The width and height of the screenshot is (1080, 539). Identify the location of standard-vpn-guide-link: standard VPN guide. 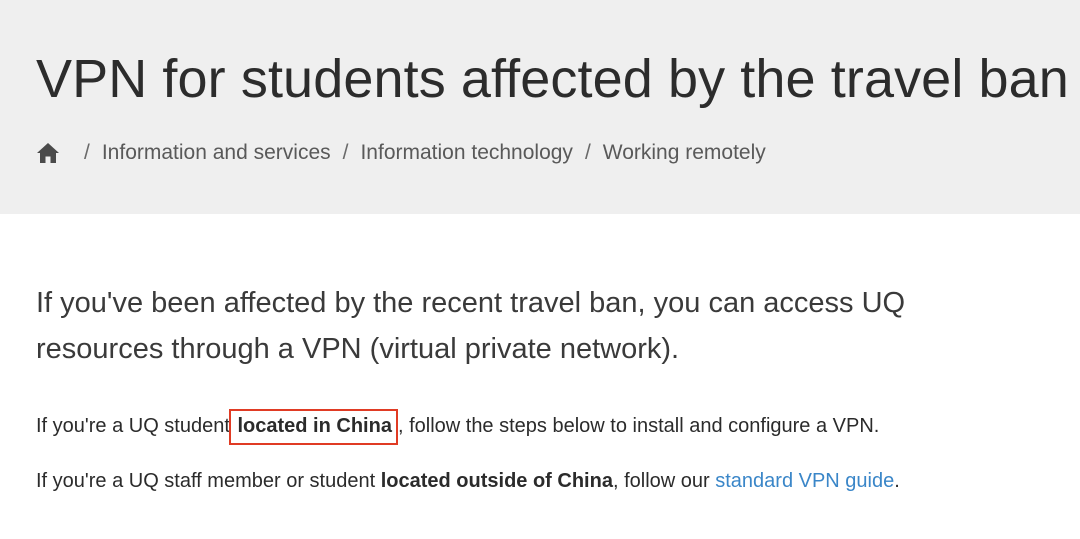
(804, 481).